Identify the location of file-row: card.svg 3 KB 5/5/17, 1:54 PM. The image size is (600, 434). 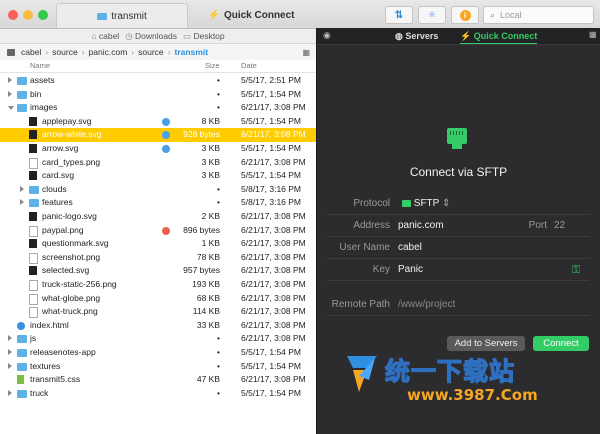
(158, 176).